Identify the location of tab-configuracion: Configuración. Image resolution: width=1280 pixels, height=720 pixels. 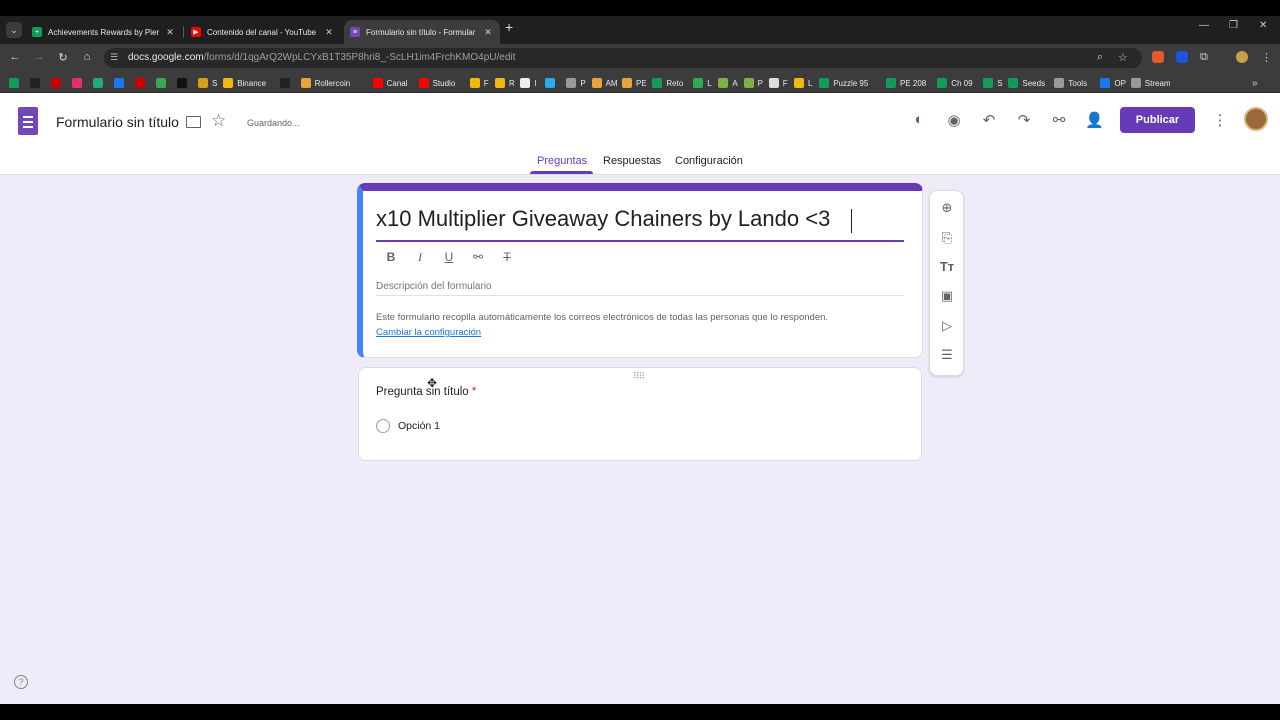
(709, 161).